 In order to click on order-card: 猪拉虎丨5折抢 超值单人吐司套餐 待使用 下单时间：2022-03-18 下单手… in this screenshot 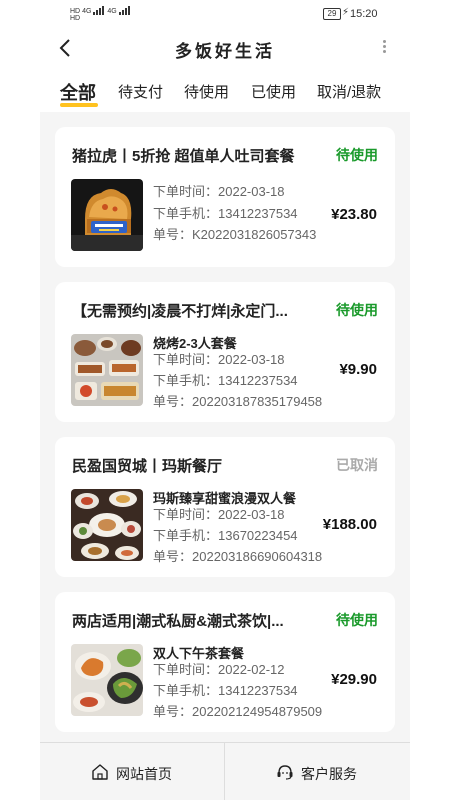, I will do `click(225, 197)`.